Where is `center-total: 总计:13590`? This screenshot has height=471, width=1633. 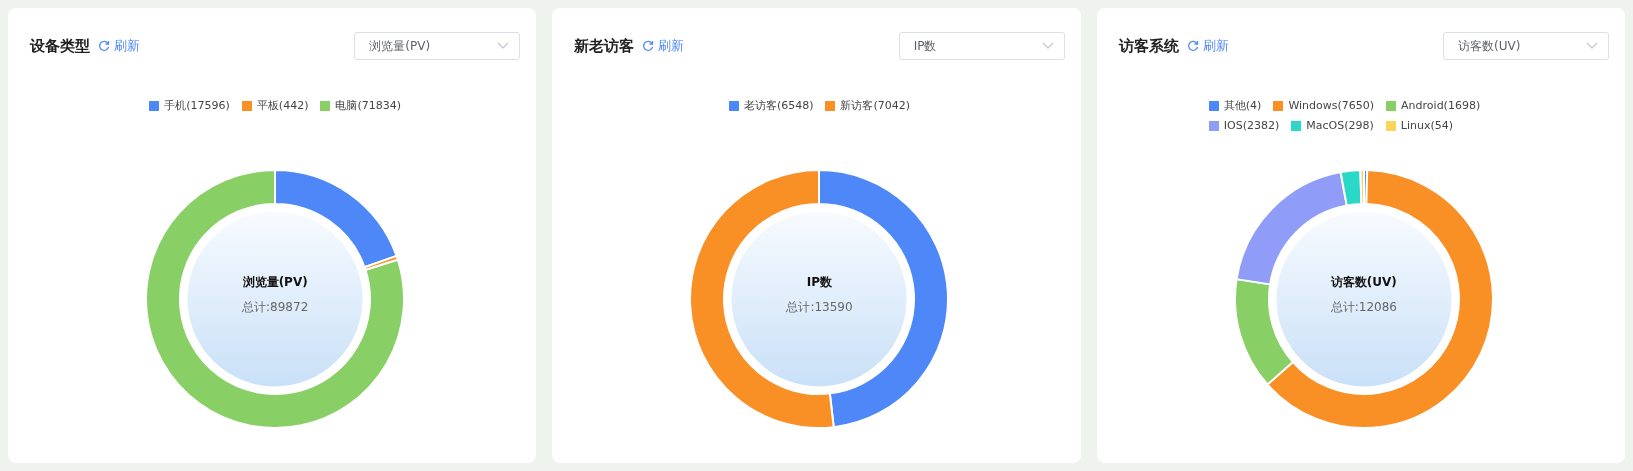 center-total: 总计:13590 is located at coordinates (819, 307).